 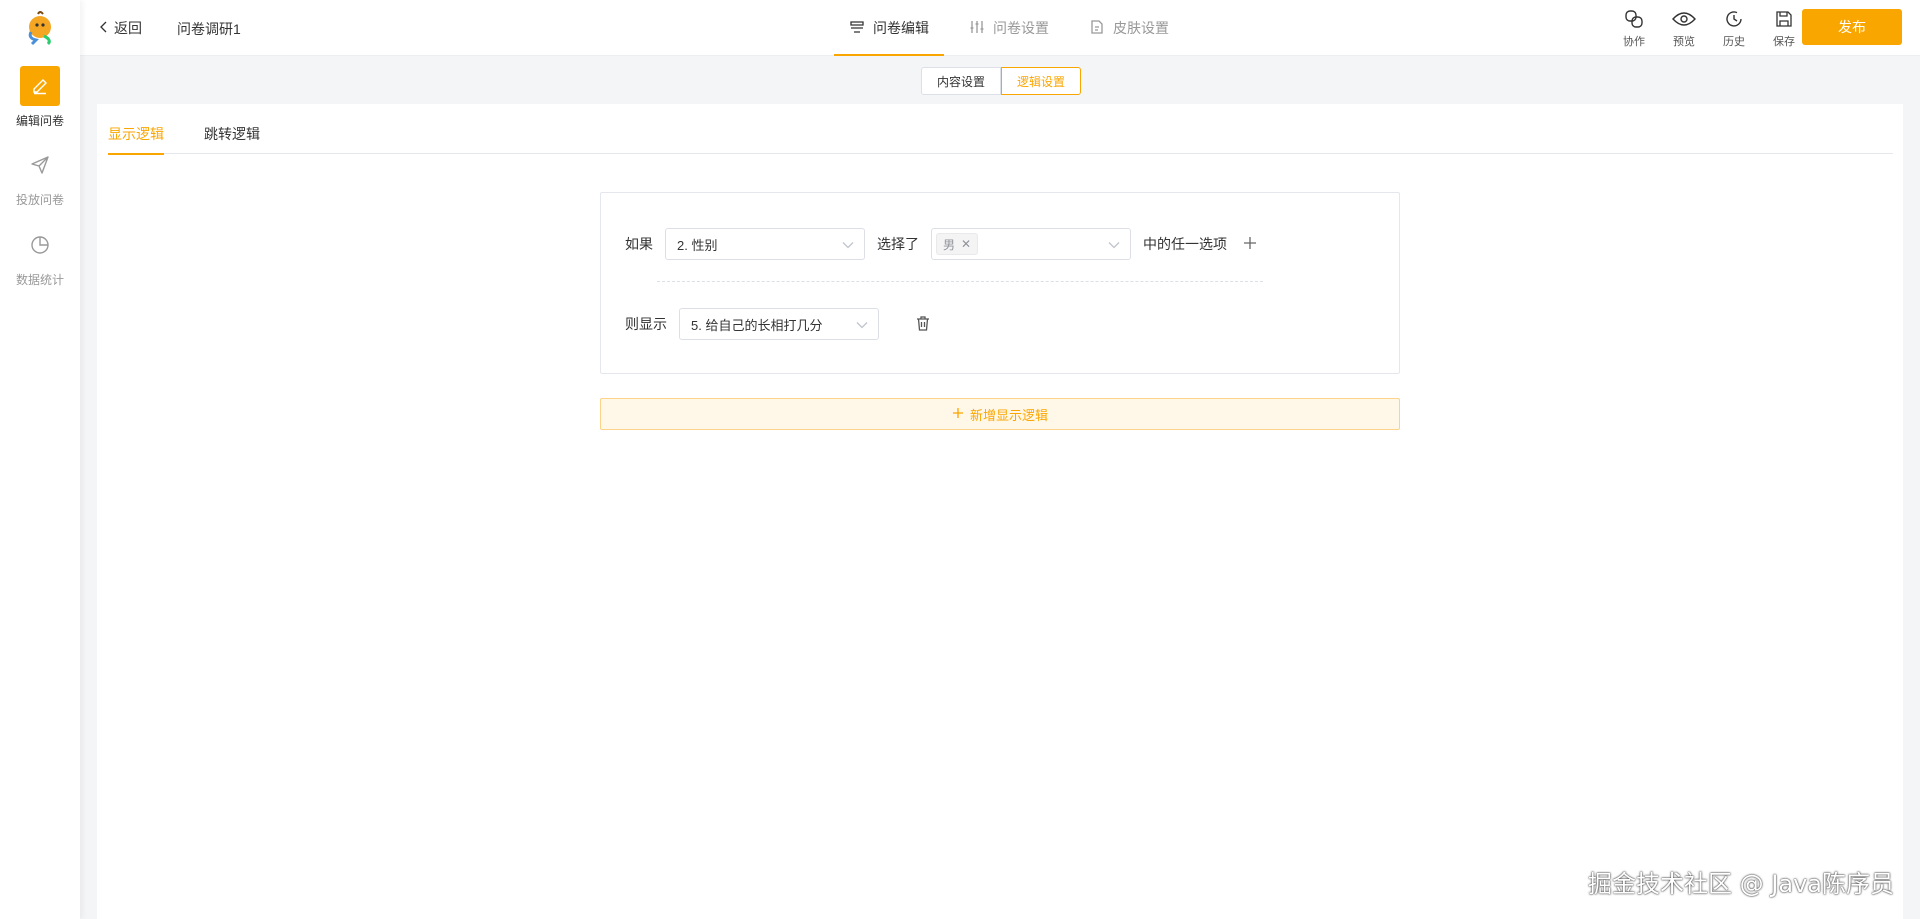 I want to click on add-display-logic-button: 新增显示逻辑, so click(x=1000, y=414).